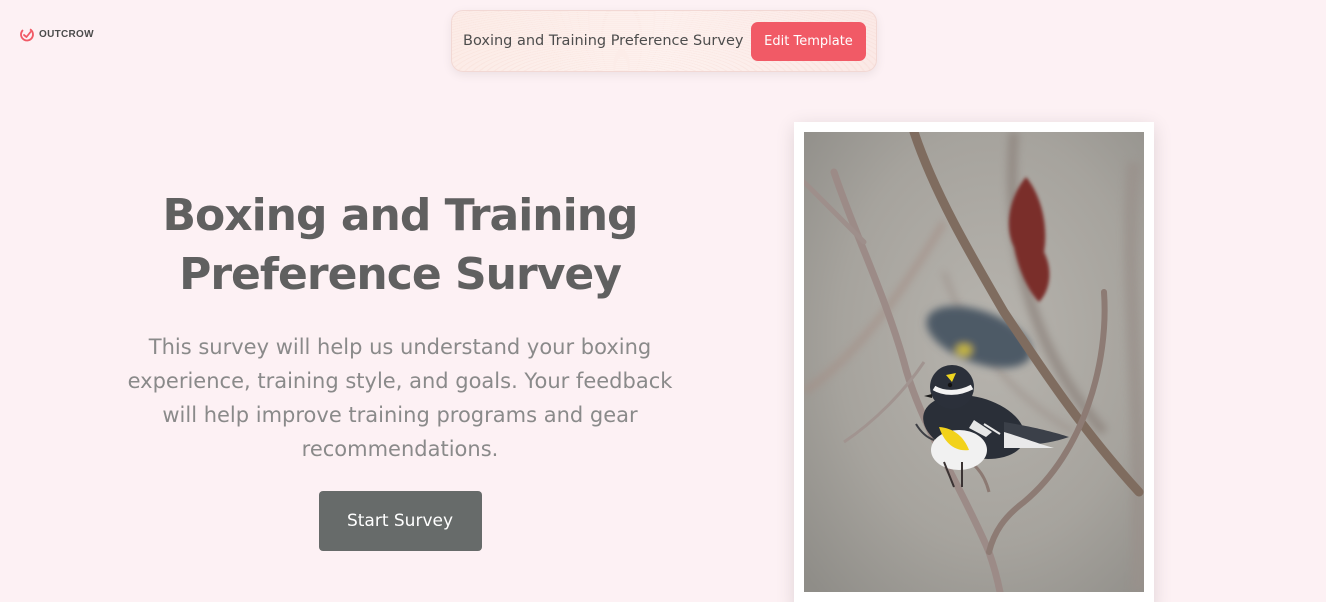 The height and width of the screenshot is (602, 1326). Describe the element at coordinates (400, 215) in the screenshot. I see `page-title-line-1: Boxing and Training` at that location.